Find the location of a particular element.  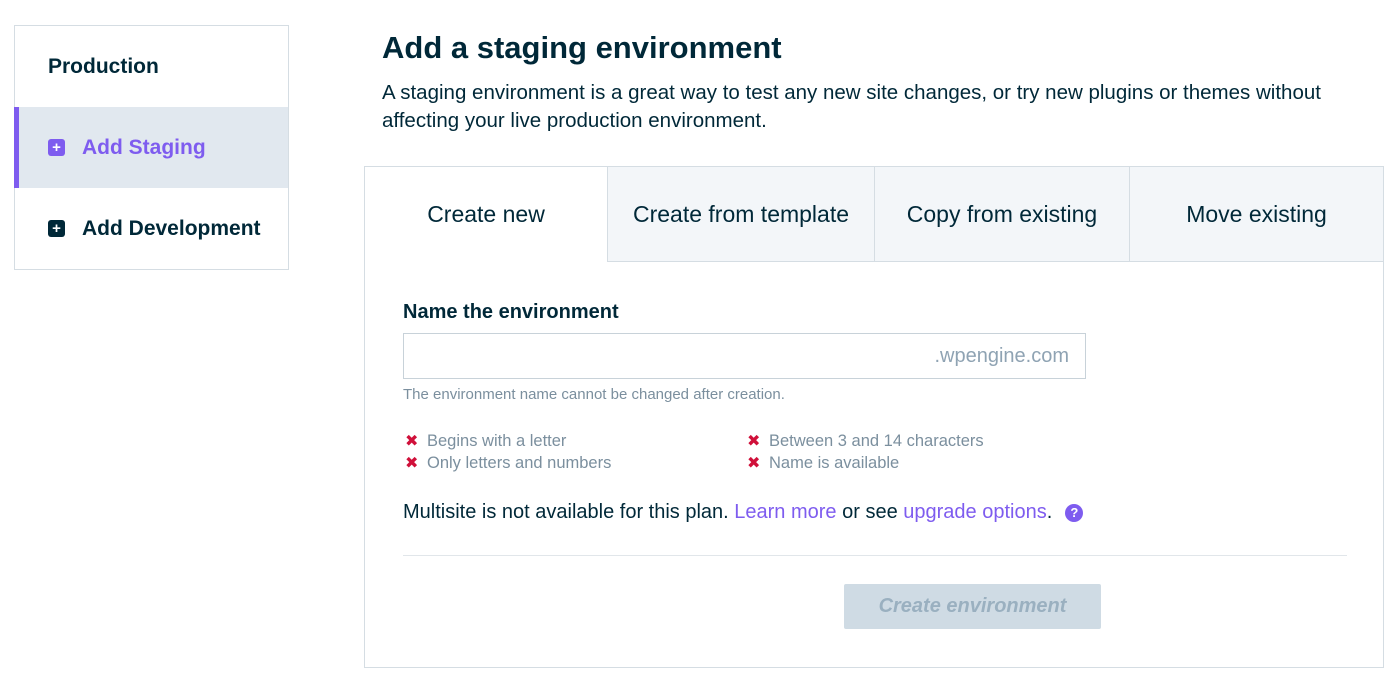

question-circle-icon: ? is located at coordinates (1074, 512).